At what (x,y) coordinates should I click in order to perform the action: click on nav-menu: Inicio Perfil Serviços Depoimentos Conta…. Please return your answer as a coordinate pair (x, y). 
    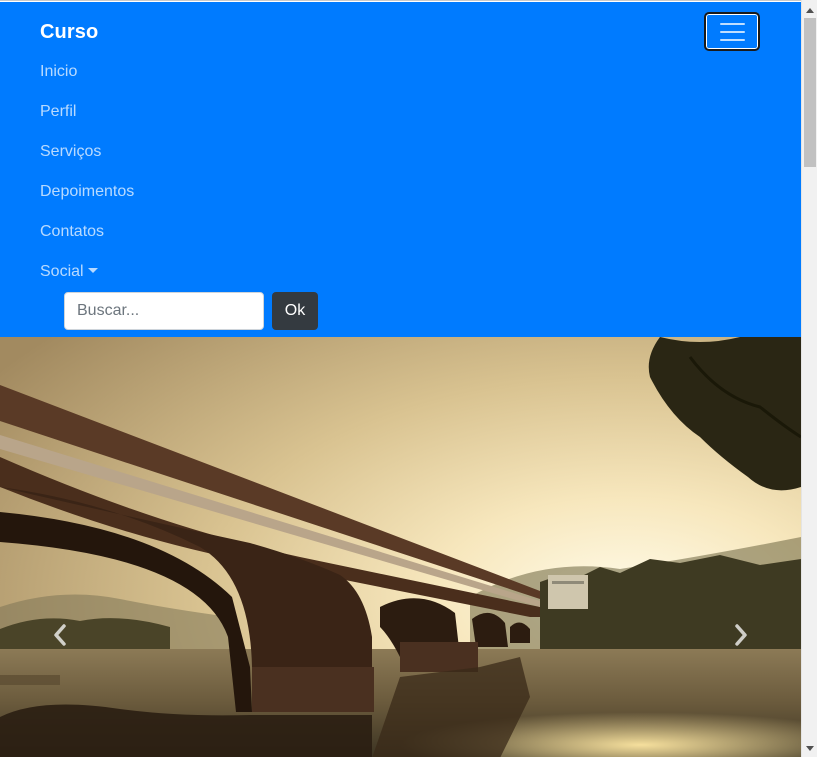
    Looking at the image, I should click on (87, 180).